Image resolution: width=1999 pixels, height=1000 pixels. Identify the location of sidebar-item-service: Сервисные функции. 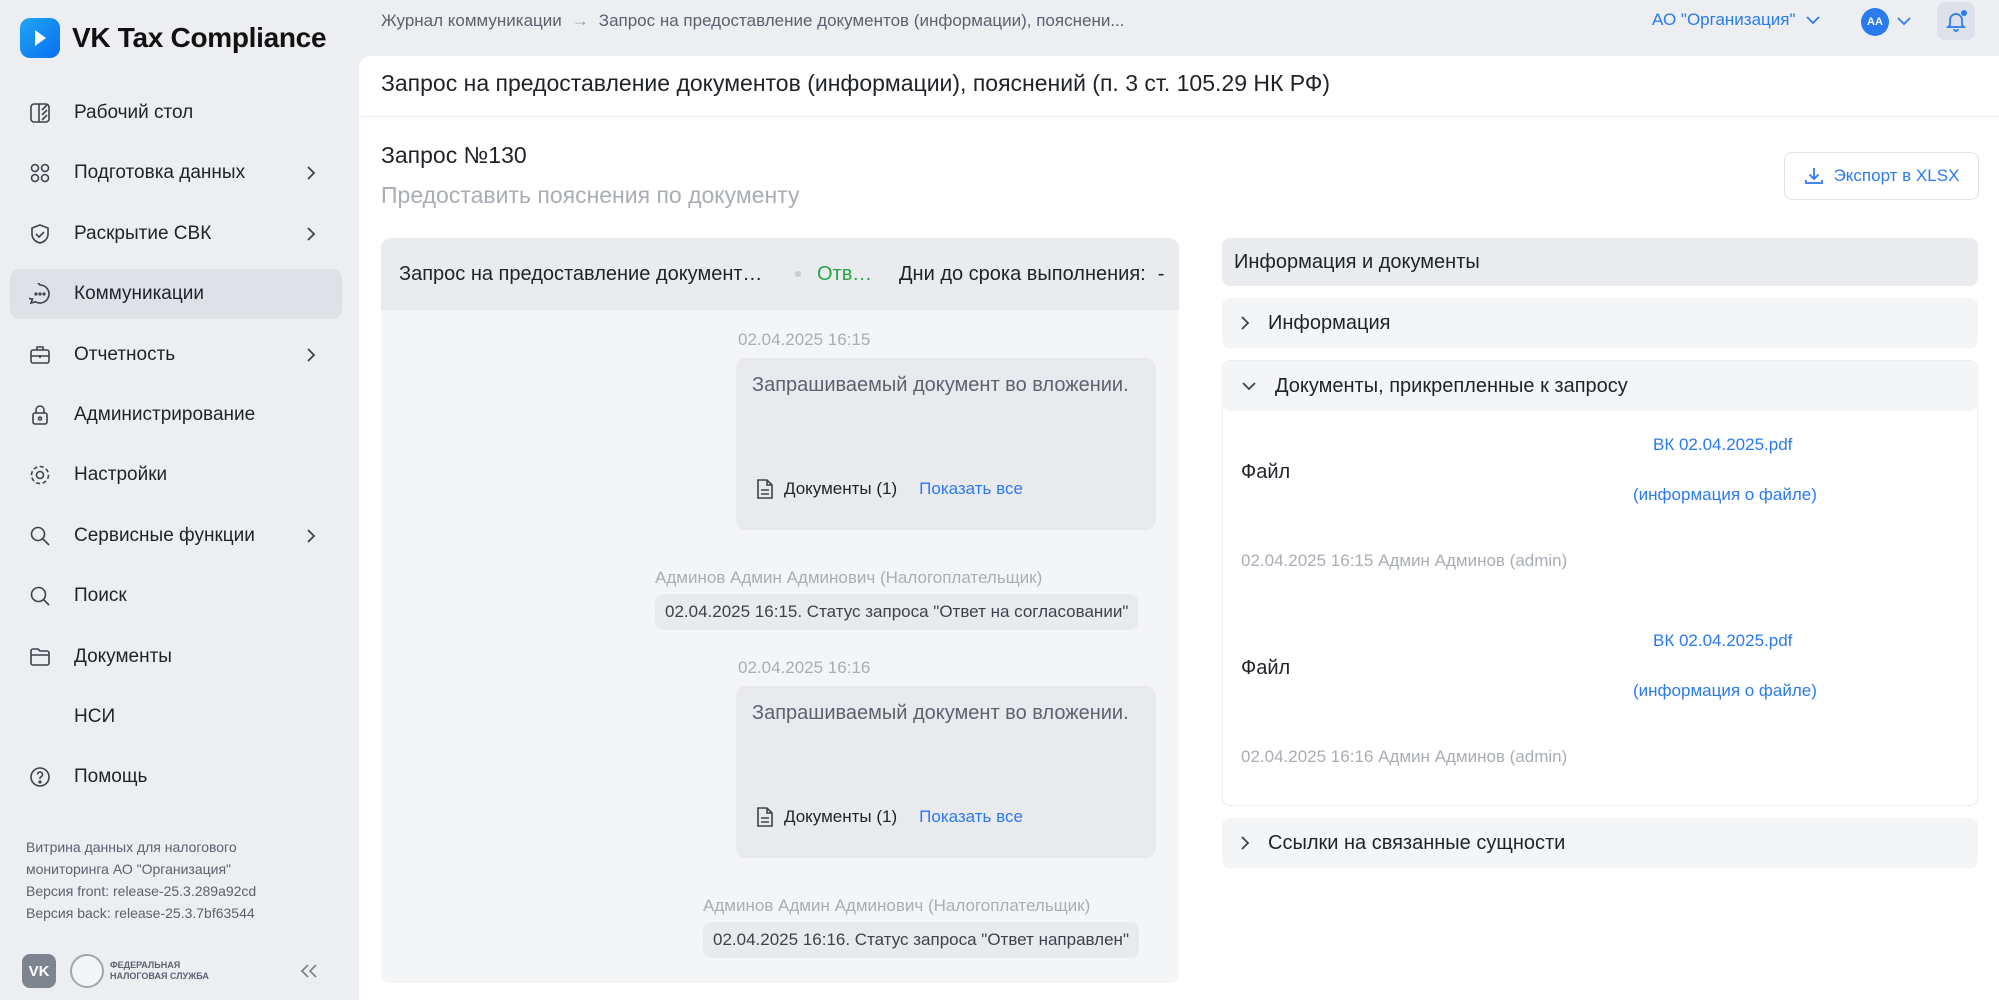
(176, 536).